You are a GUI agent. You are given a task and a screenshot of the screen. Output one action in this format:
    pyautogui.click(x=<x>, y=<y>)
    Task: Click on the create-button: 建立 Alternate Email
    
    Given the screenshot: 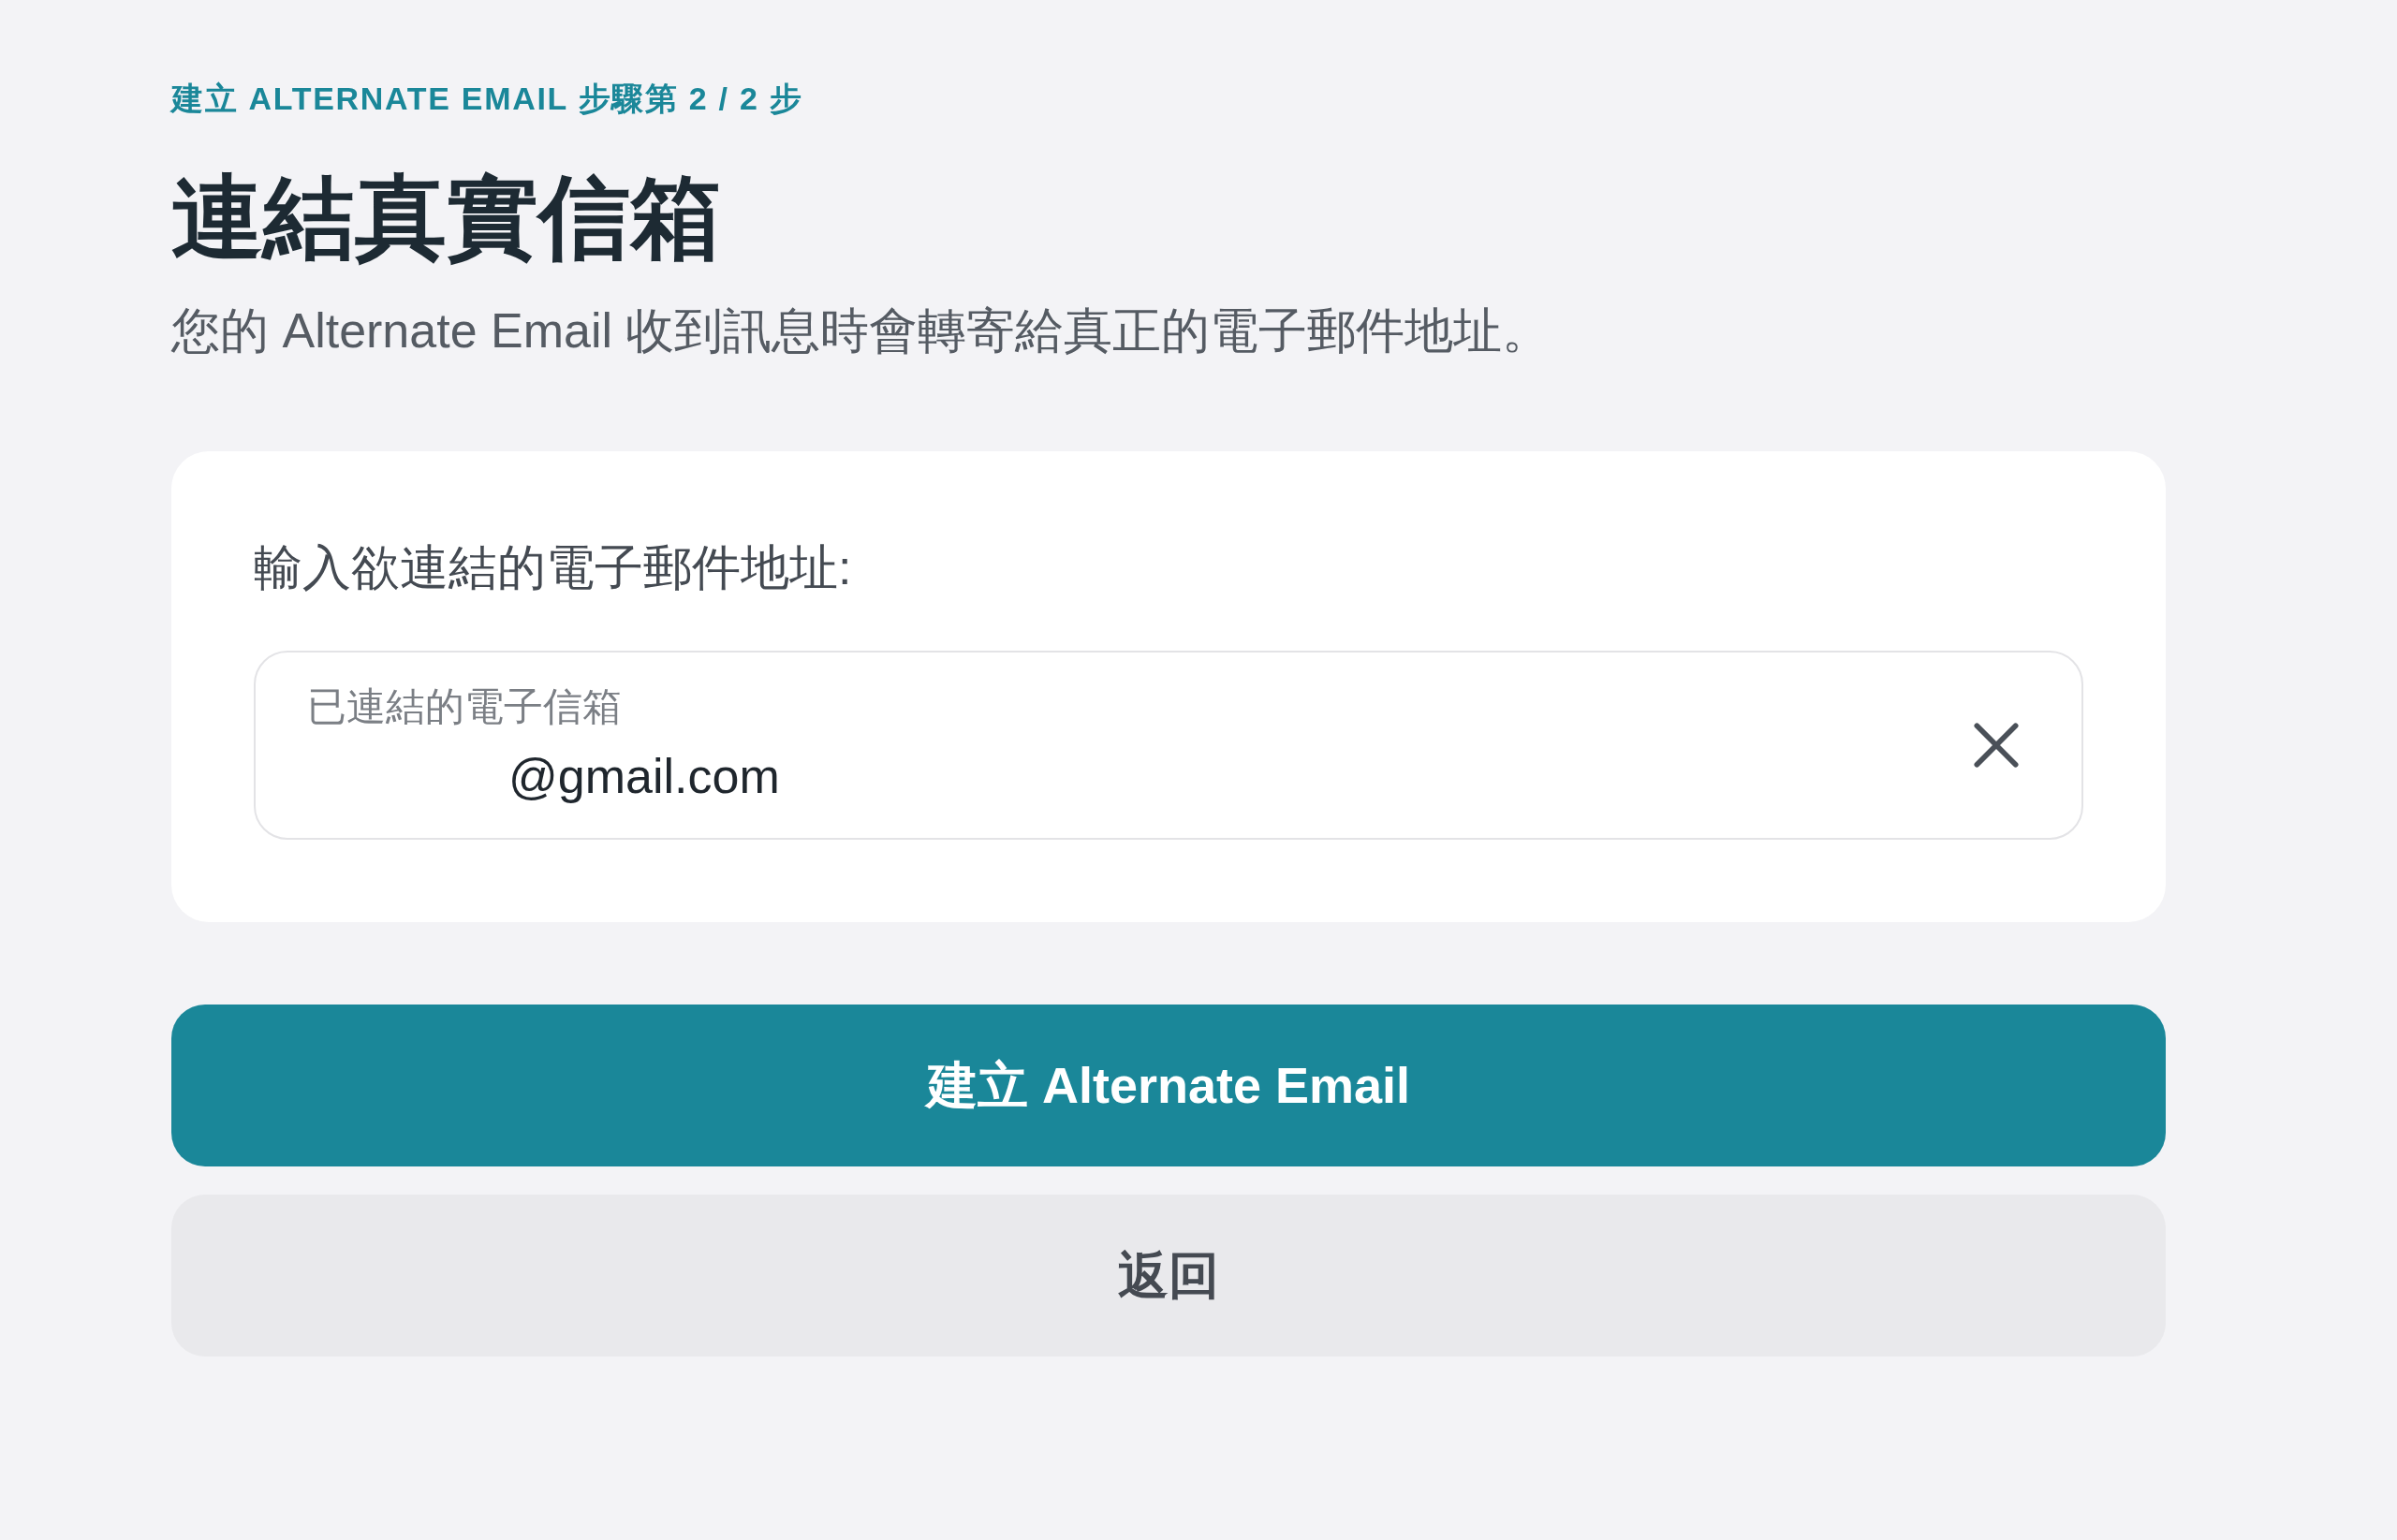 What is the action you would take?
    pyautogui.click(x=1168, y=1085)
    